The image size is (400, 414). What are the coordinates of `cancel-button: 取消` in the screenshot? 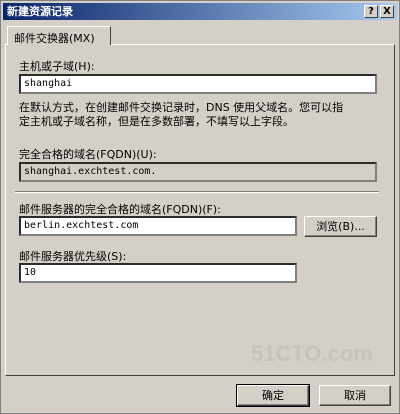 It's located at (355, 395).